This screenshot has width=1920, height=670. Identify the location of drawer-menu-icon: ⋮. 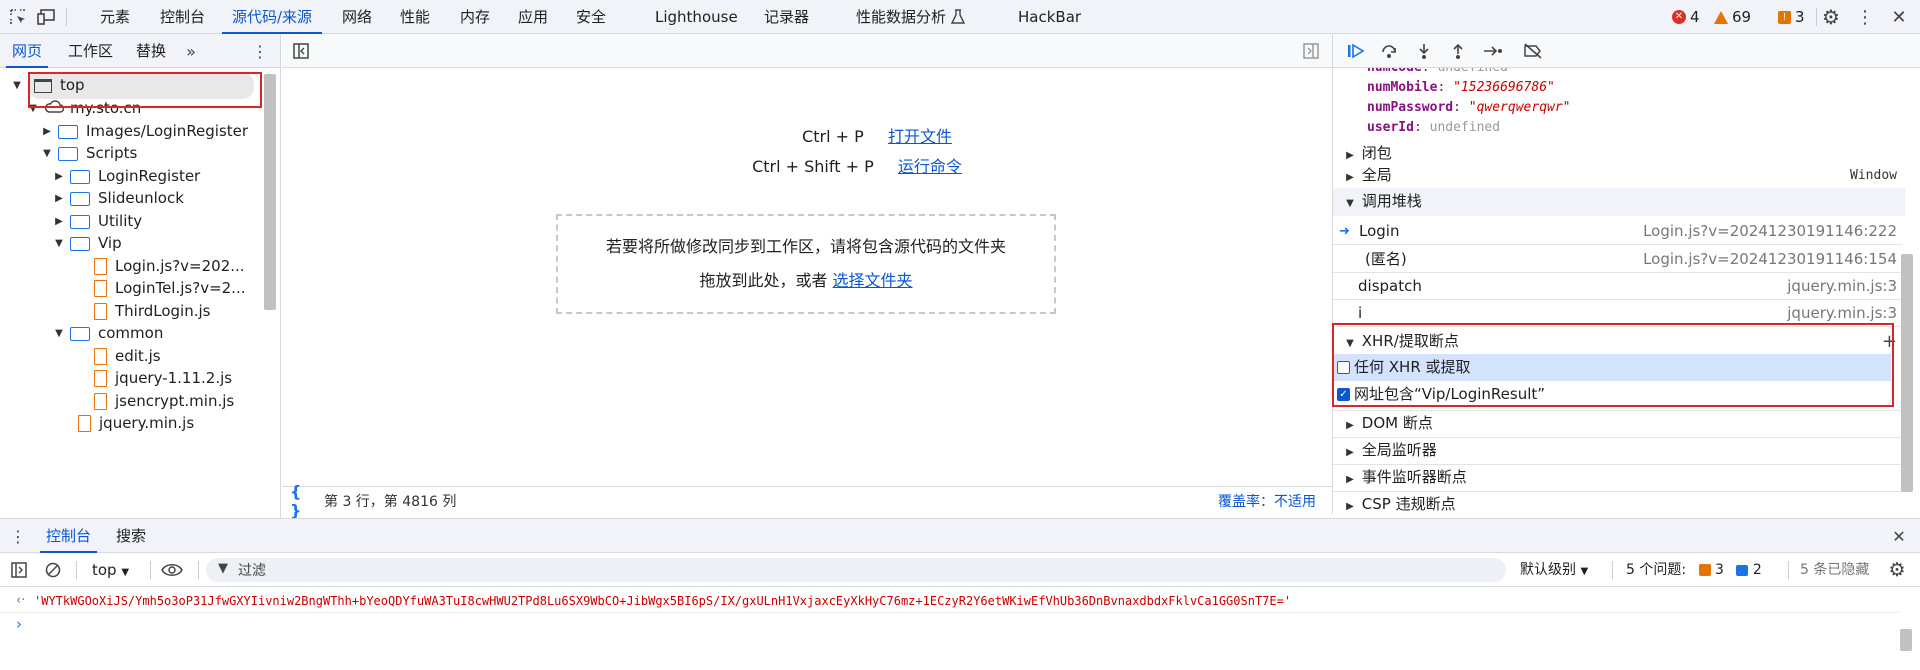
(18, 536).